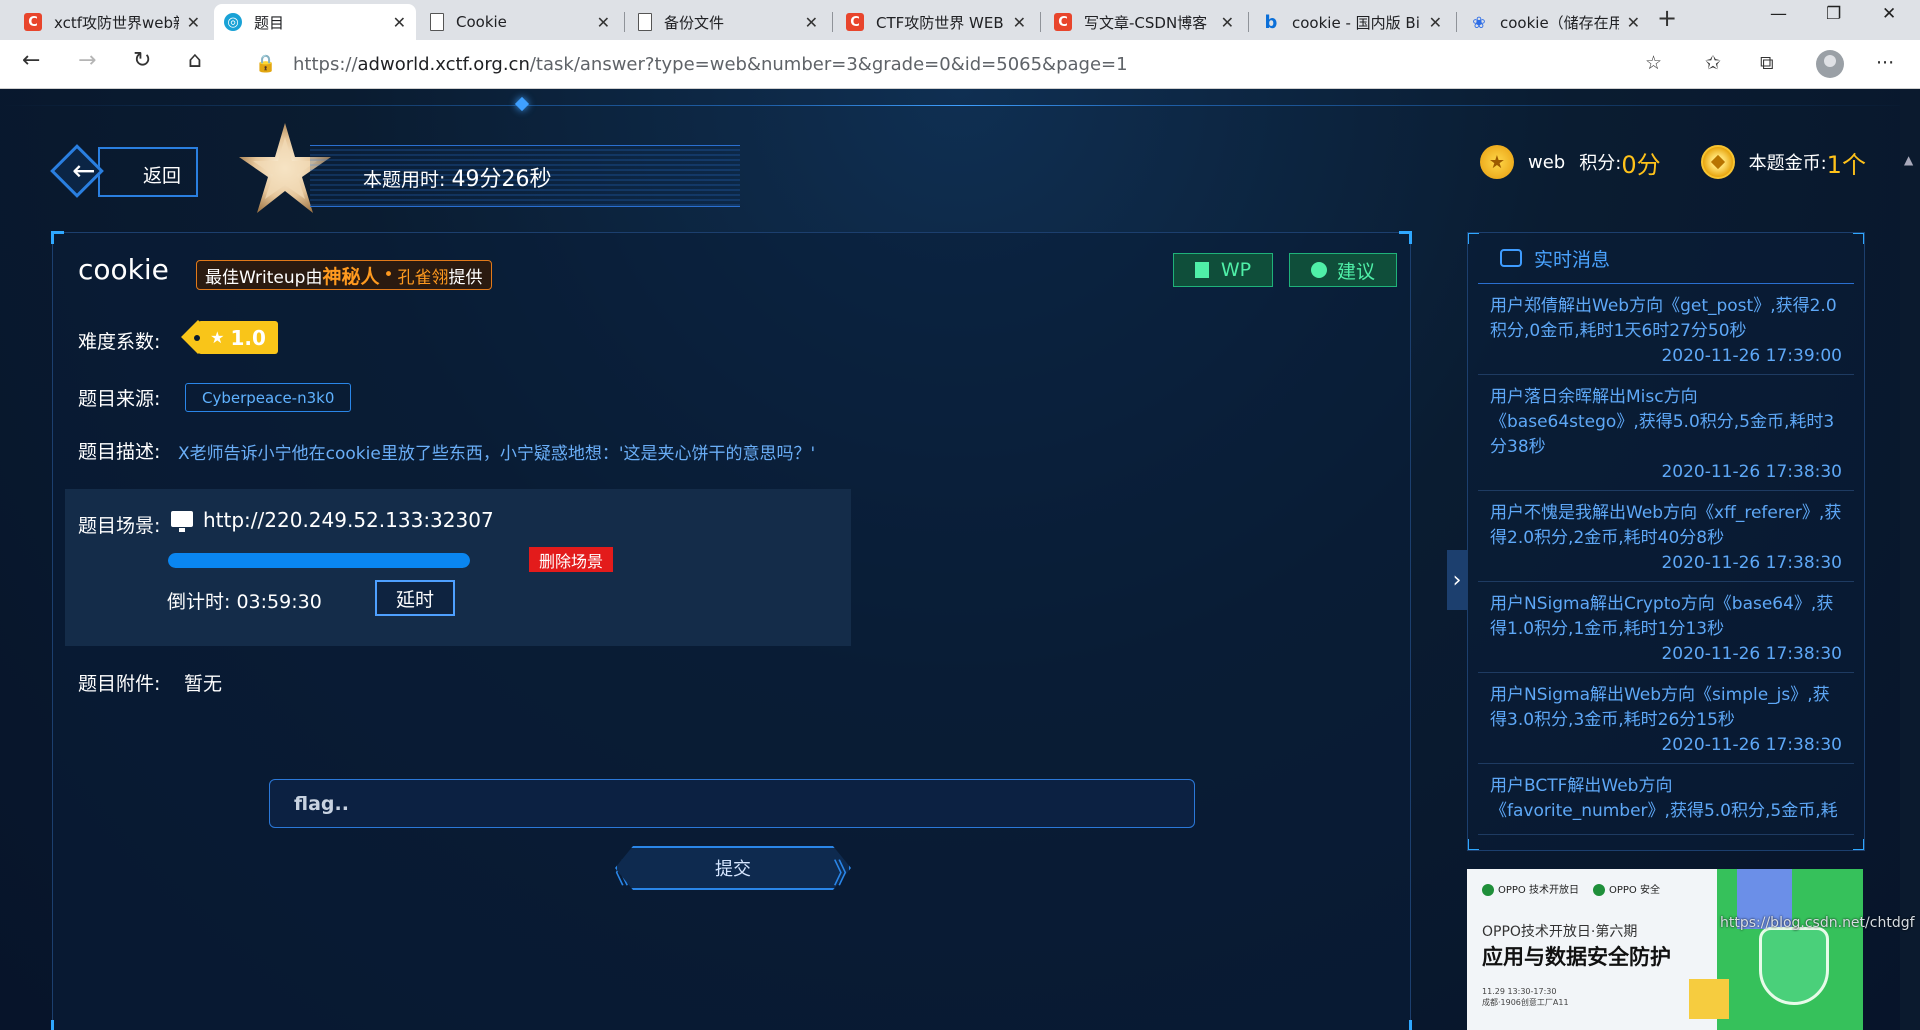 The width and height of the screenshot is (1920, 1030). Describe the element at coordinates (694, 22) in the screenshot. I see `tab-title: 备份文件` at that location.